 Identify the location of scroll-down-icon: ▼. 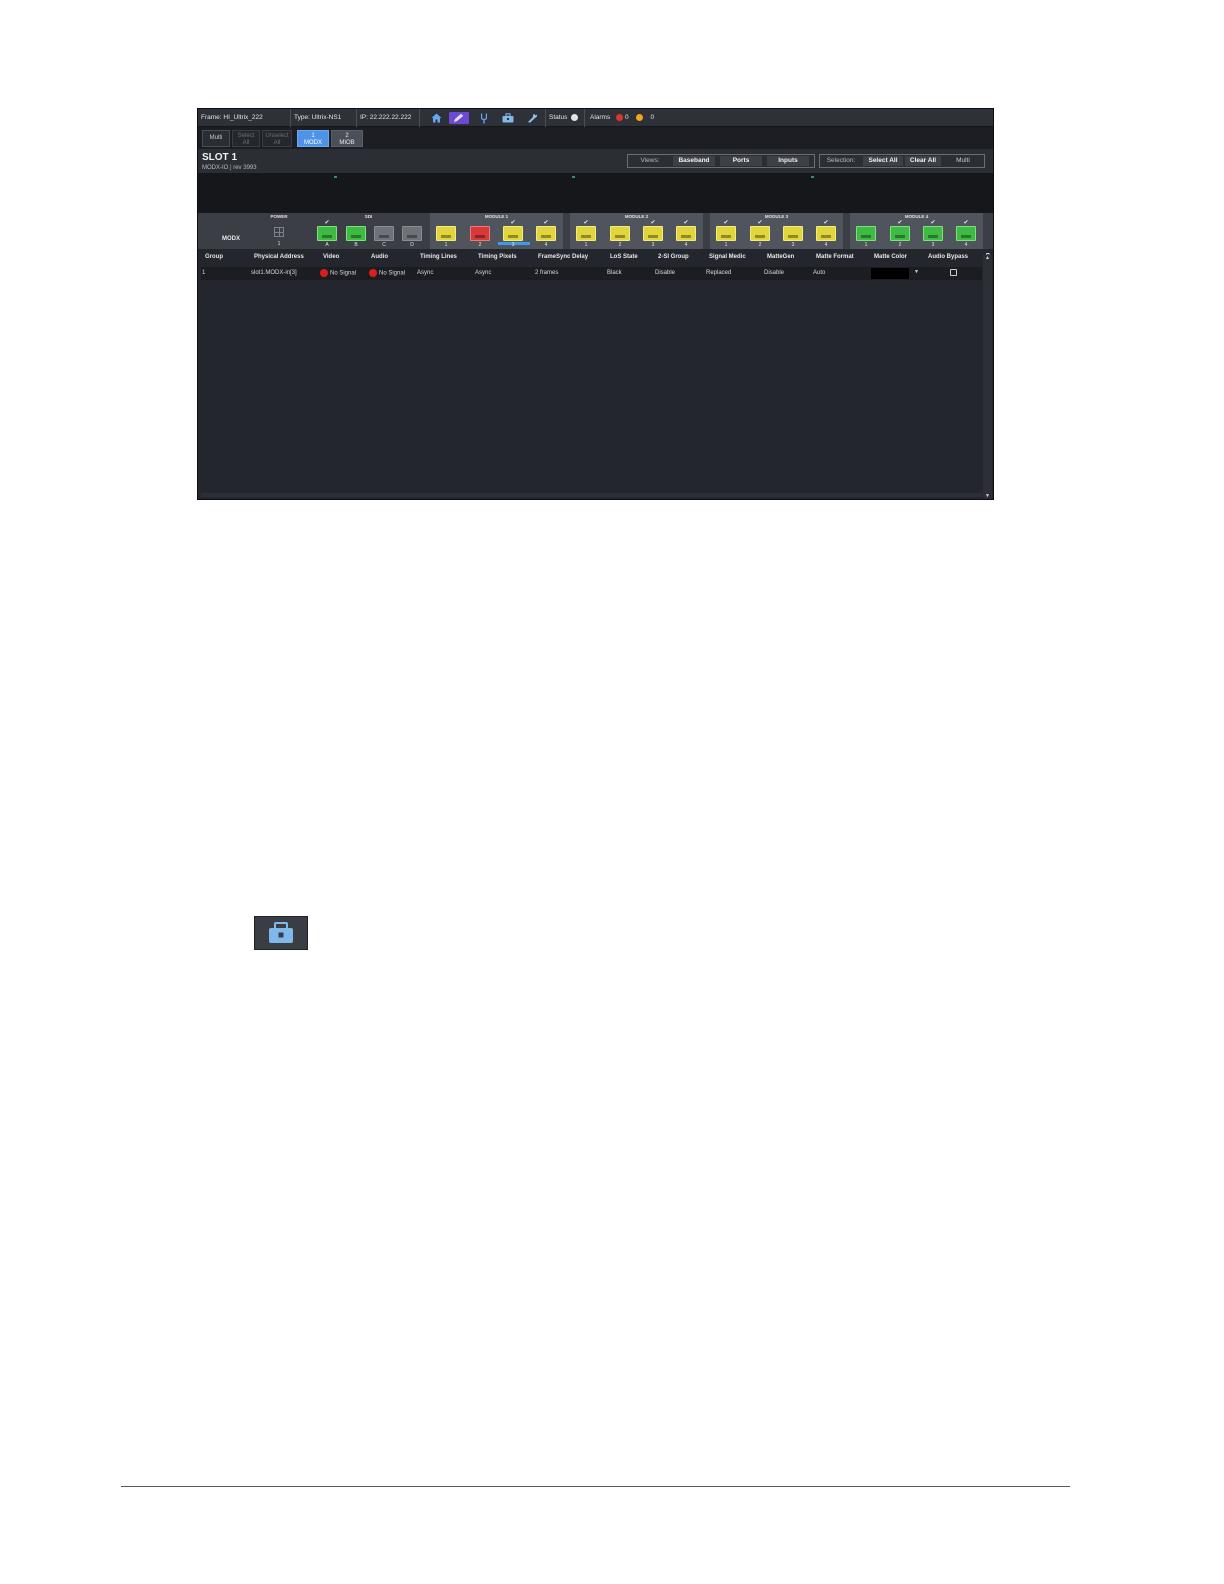
(987, 496).